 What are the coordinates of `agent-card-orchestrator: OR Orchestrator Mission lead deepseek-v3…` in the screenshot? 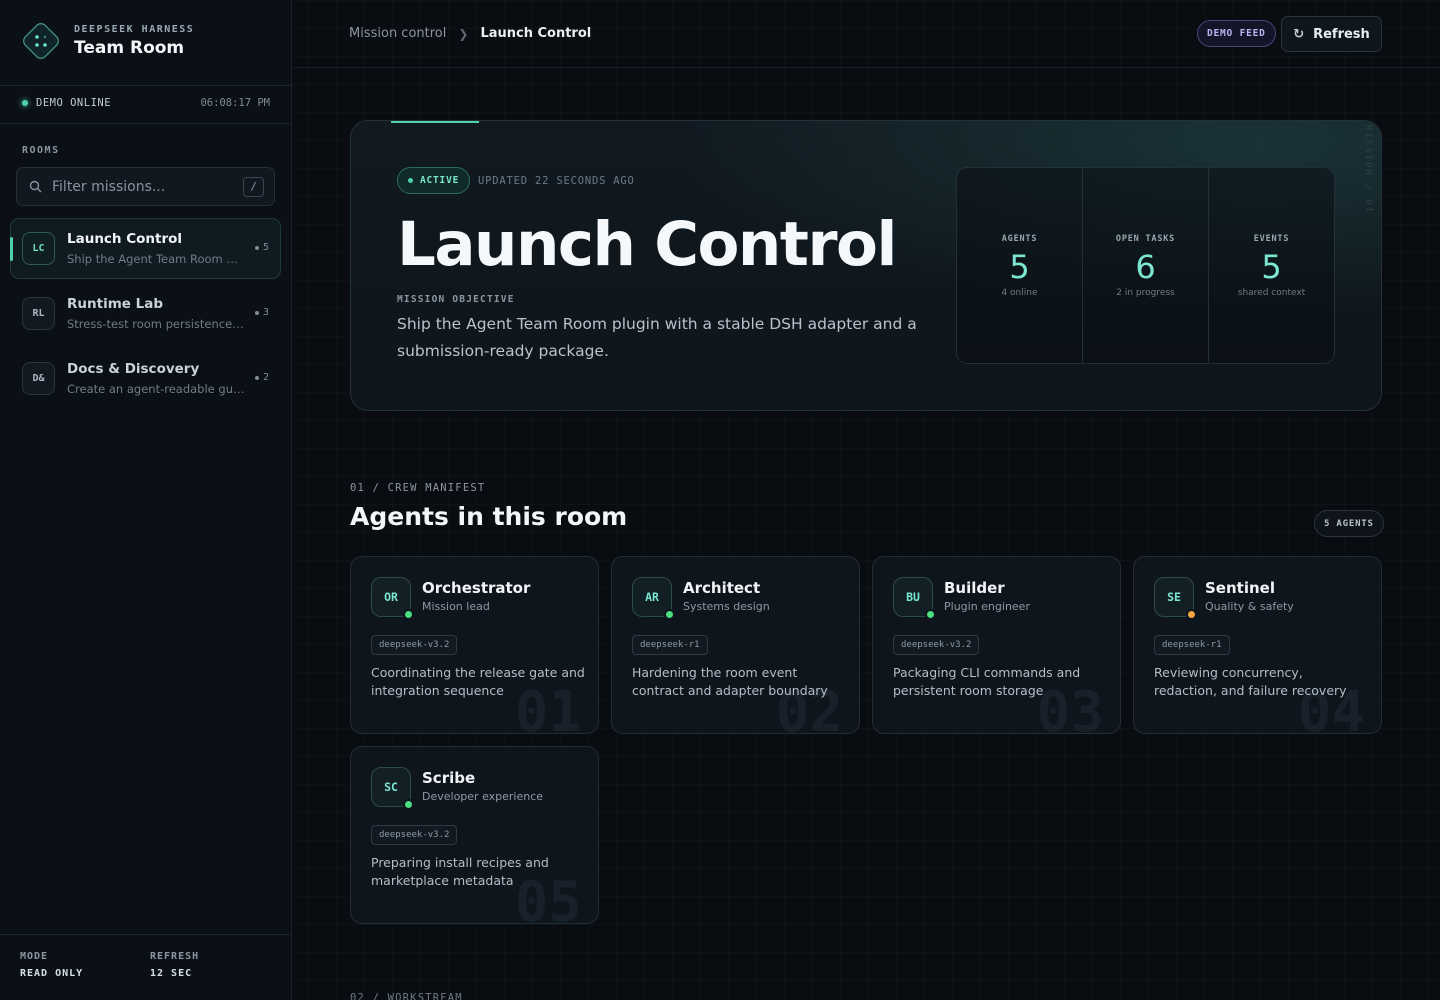 It's located at (474, 645).